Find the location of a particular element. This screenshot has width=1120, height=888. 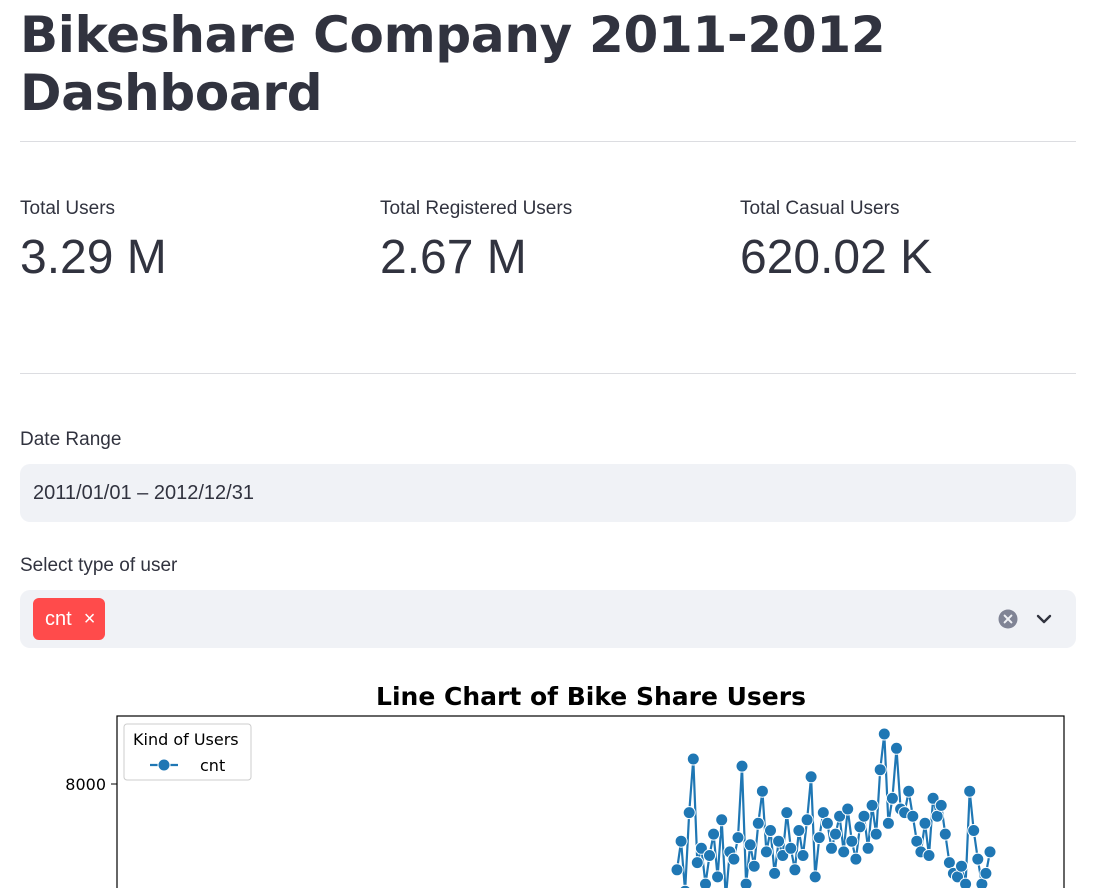

tag-label: cnt is located at coordinates (58, 618).